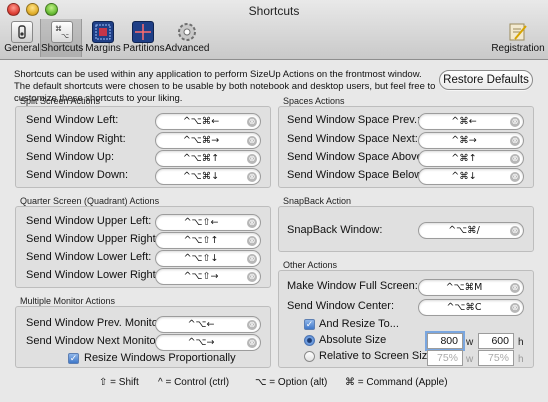 This screenshot has height=402, width=548. What do you see at coordinates (103, 32) in the screenshot?
I see `margins-icon` at bounding box center [103, 32].